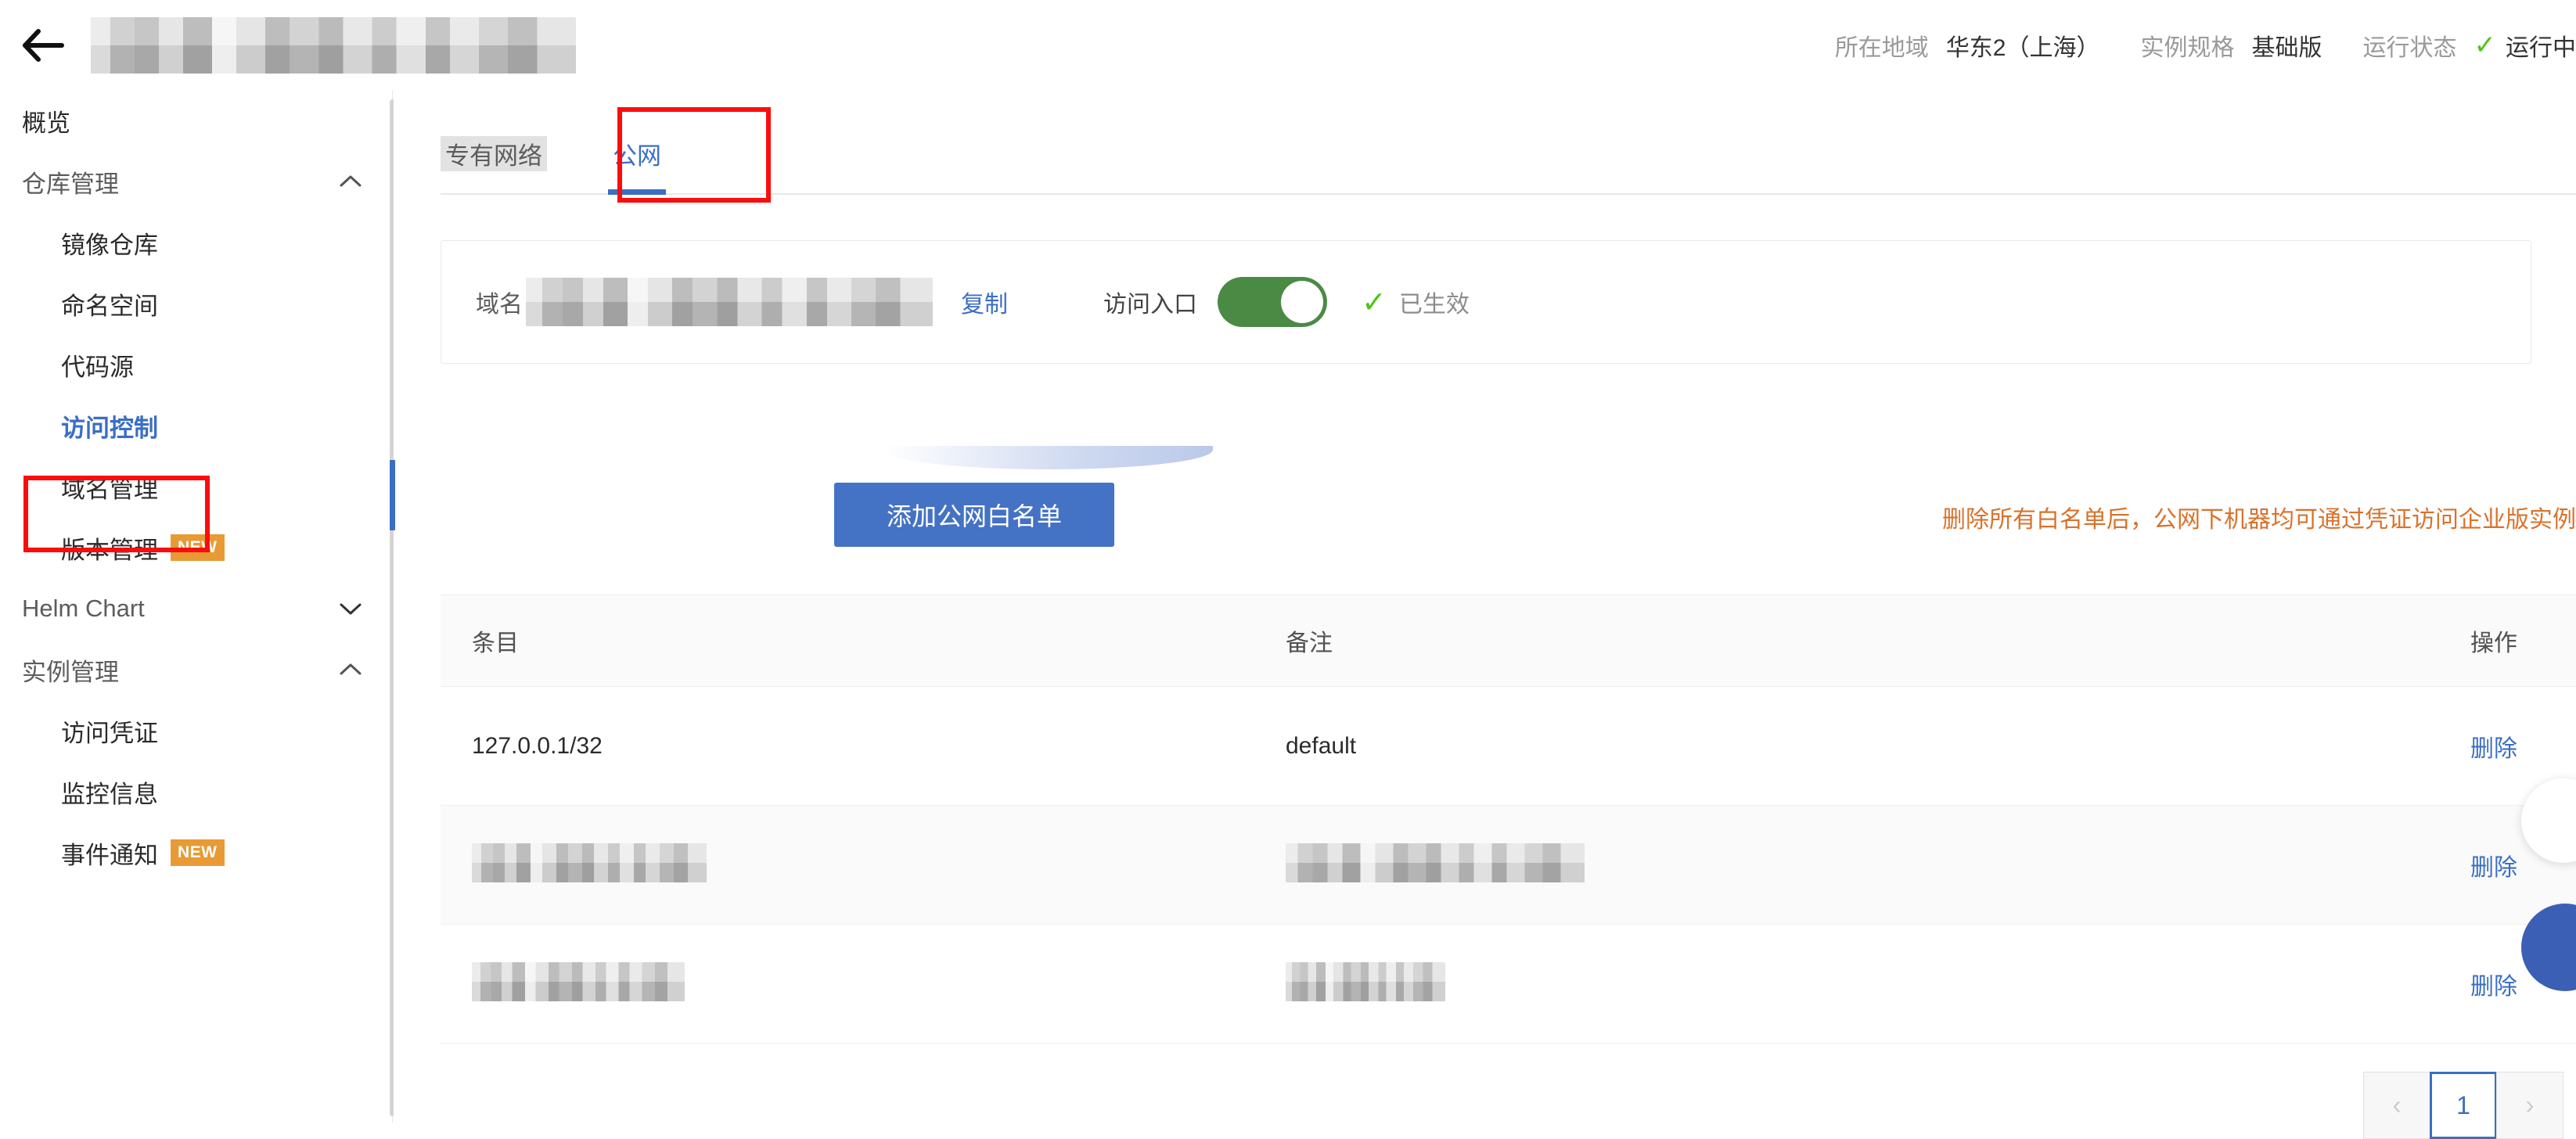 The width and height of the screenshot is (2576, 1139). What do you see at coordinates (2421, 641) in the screenshot?
I see `column-header-action: 操作` at bounding box center [2421, 641].